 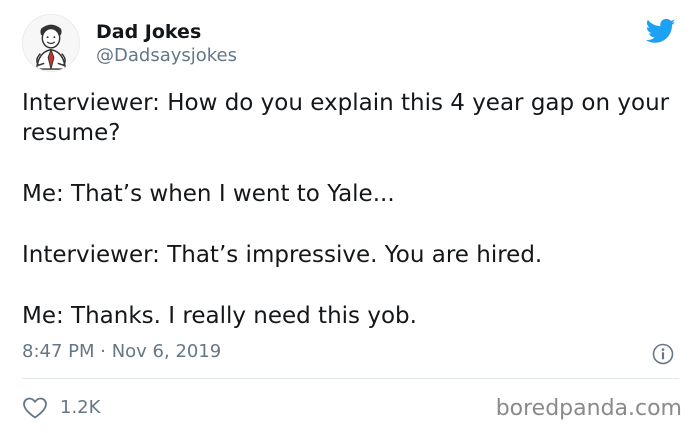 I want to click on avatar, so click(x=51, y=43).